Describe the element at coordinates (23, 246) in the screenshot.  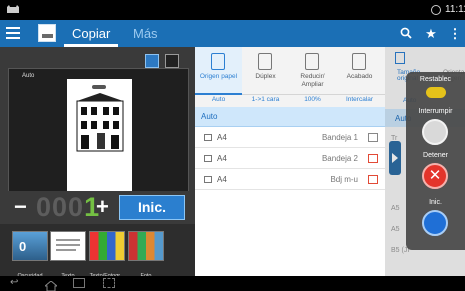
I see `darkness-value: 0` at that location.